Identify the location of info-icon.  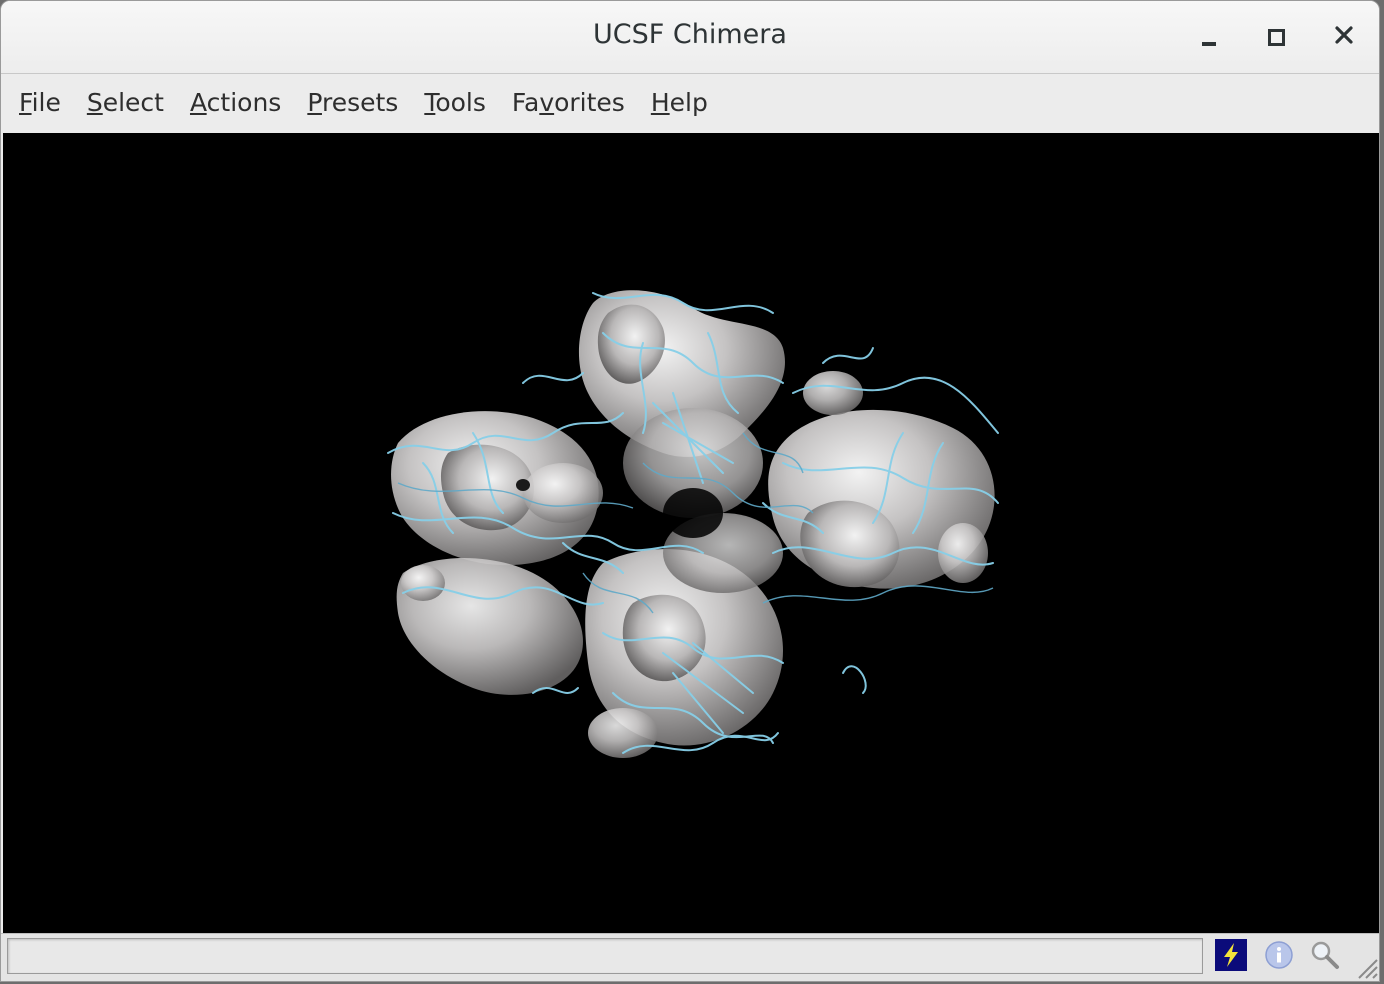
(1279, 957).